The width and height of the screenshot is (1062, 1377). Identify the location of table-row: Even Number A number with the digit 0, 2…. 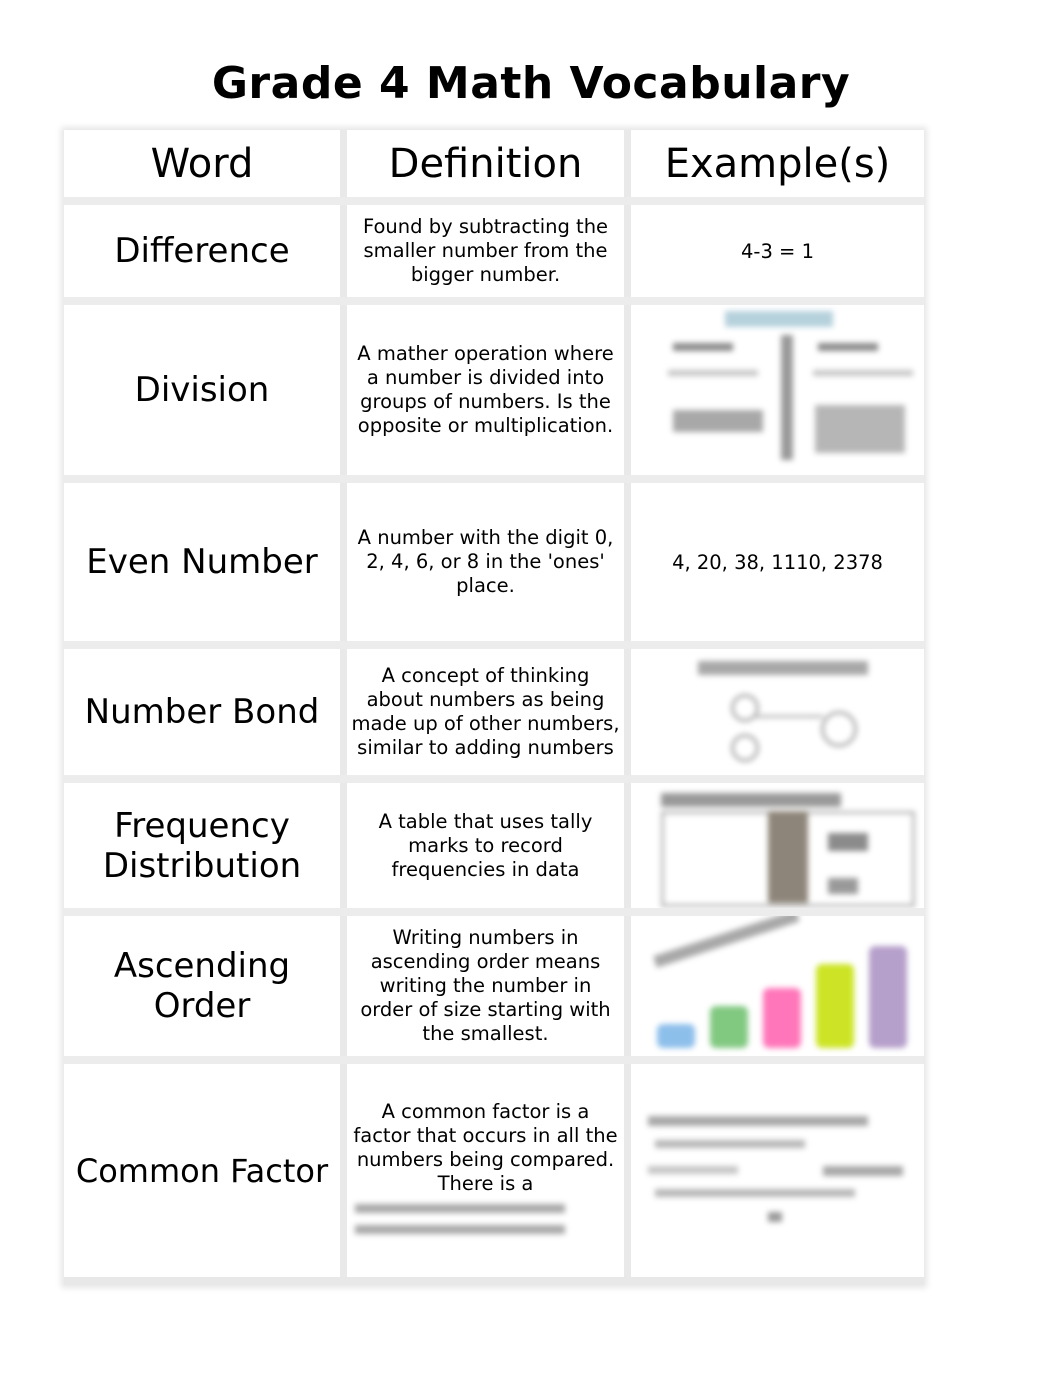
(494, 566).